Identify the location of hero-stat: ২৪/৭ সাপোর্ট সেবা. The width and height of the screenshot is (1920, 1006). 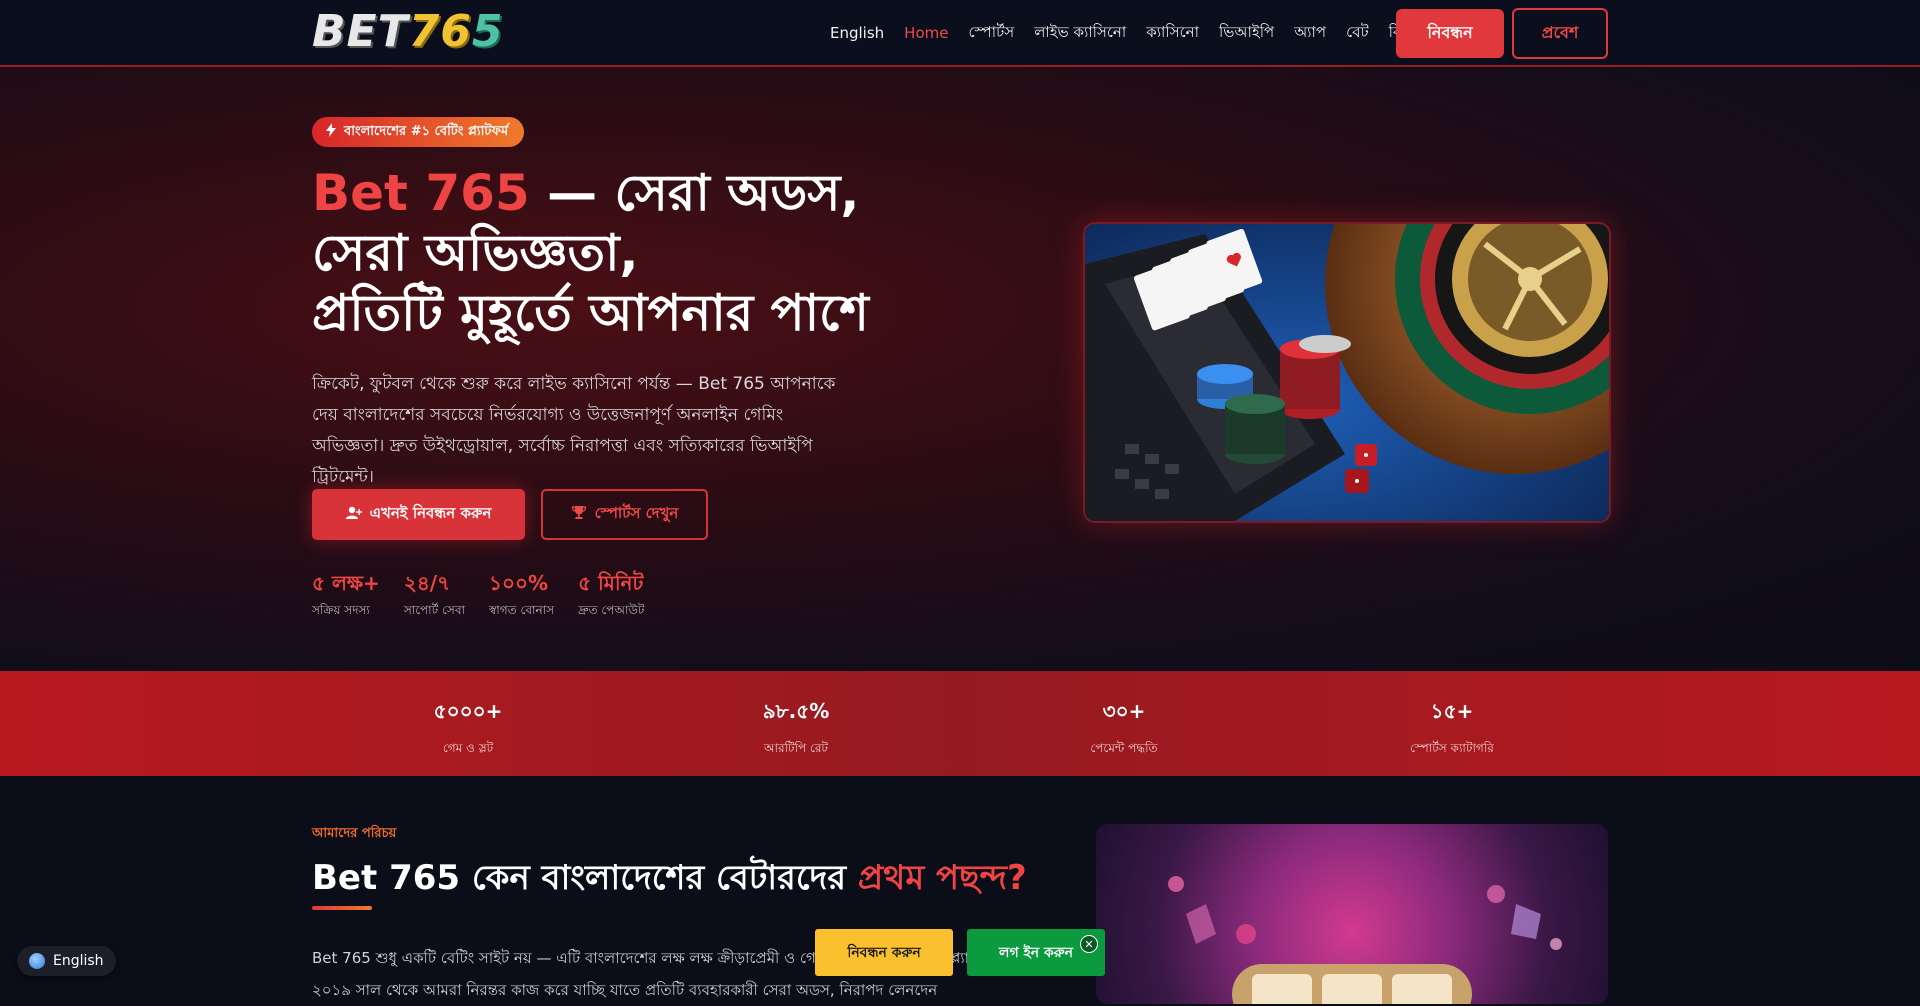
(434, 594).